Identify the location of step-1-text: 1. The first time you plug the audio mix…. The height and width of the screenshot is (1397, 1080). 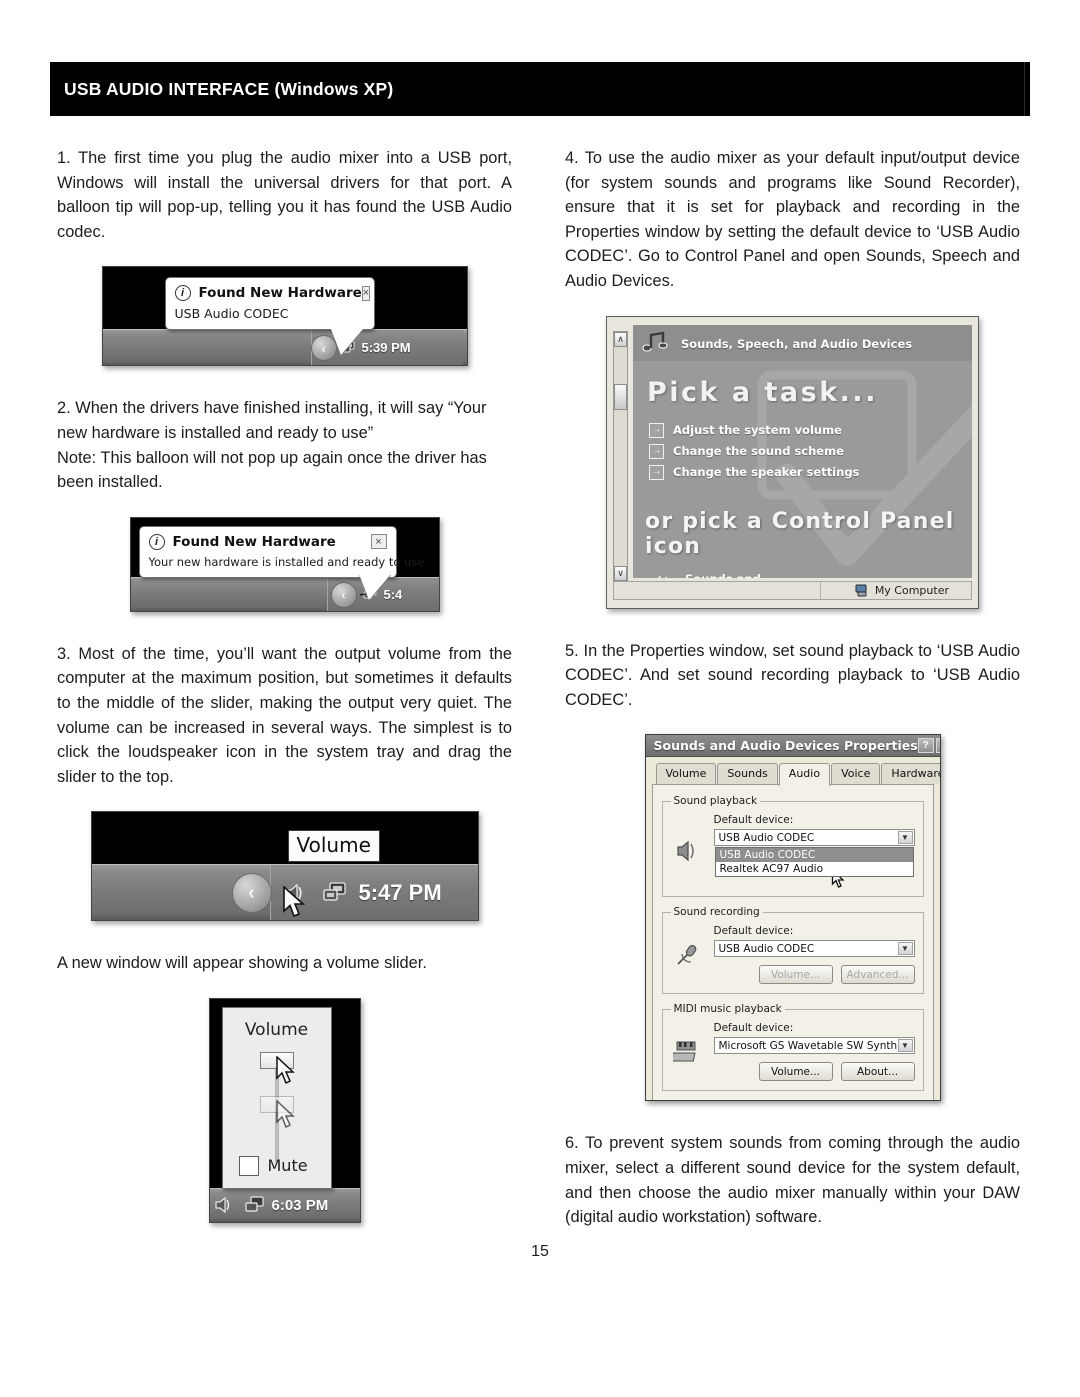
(284, 195).